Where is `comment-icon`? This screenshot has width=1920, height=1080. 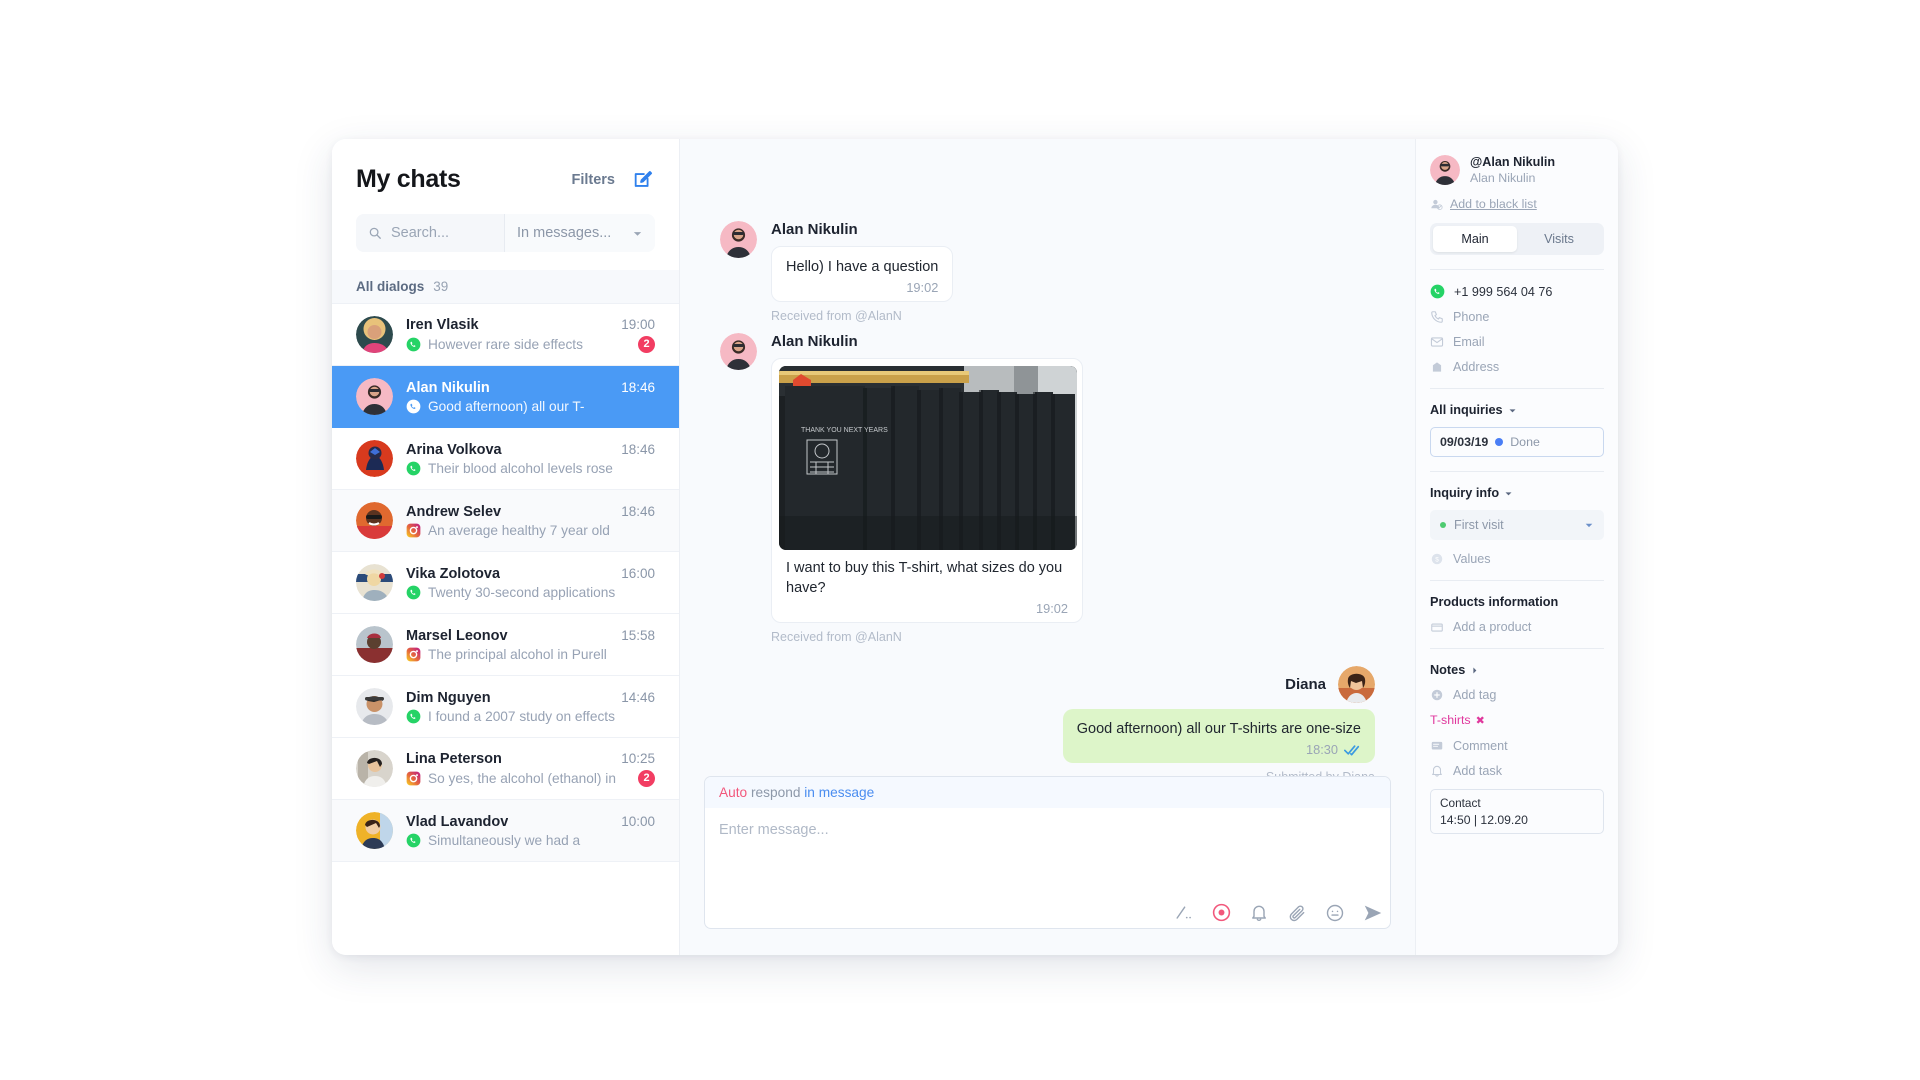 comment-icon is located at coordinates (1437, 745).